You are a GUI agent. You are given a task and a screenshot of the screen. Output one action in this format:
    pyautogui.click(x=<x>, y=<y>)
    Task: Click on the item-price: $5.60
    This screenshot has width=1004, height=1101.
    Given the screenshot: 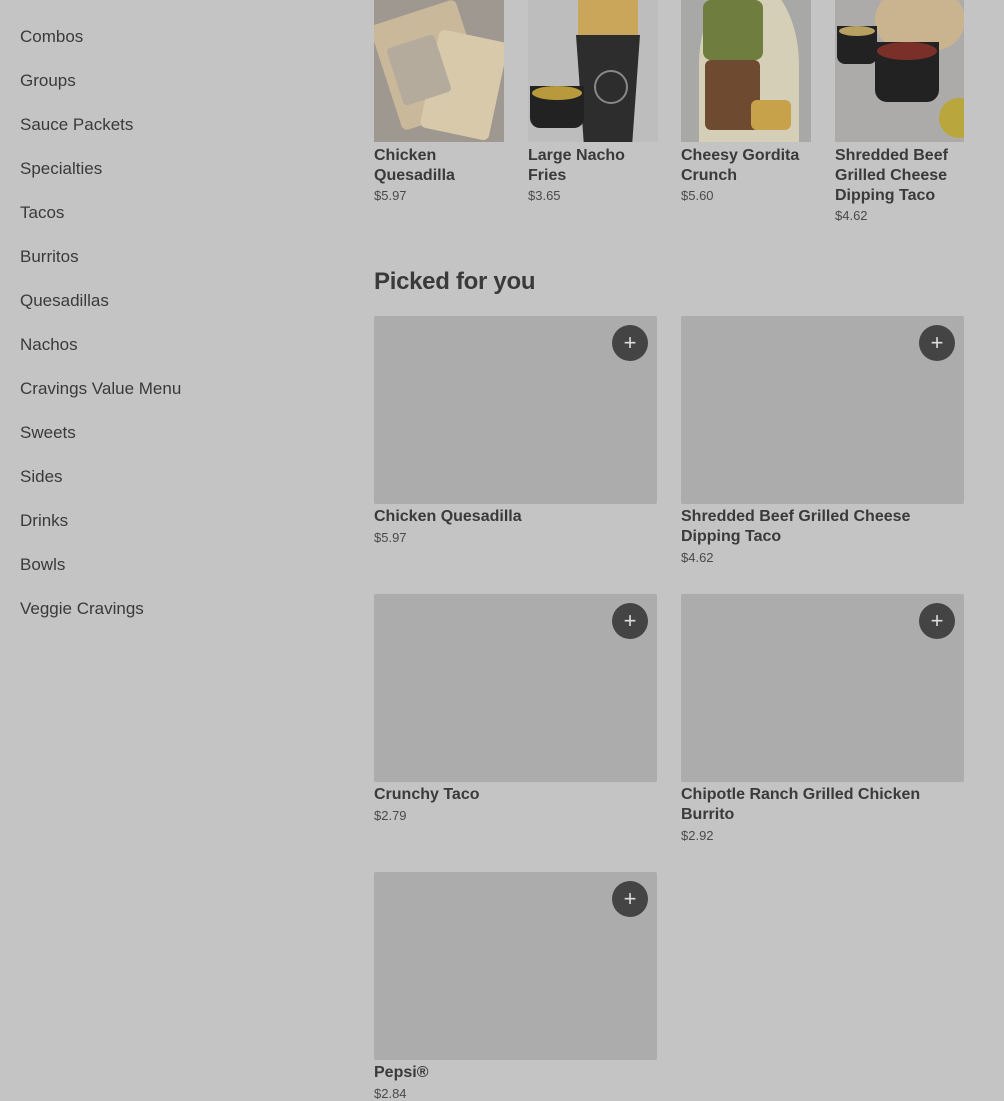 What is the action you would take?
    pyautogui.click(x=697, y=195)
    